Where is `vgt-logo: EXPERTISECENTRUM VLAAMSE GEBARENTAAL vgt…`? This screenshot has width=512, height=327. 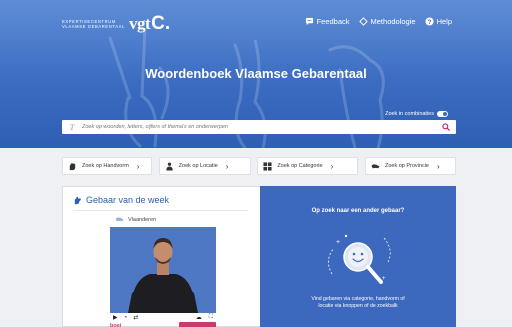
vgt-logo: EXPERTISECENTRUM VLAAMSE GEBARENTAAL vgt… is located at coordinates (116, 24).